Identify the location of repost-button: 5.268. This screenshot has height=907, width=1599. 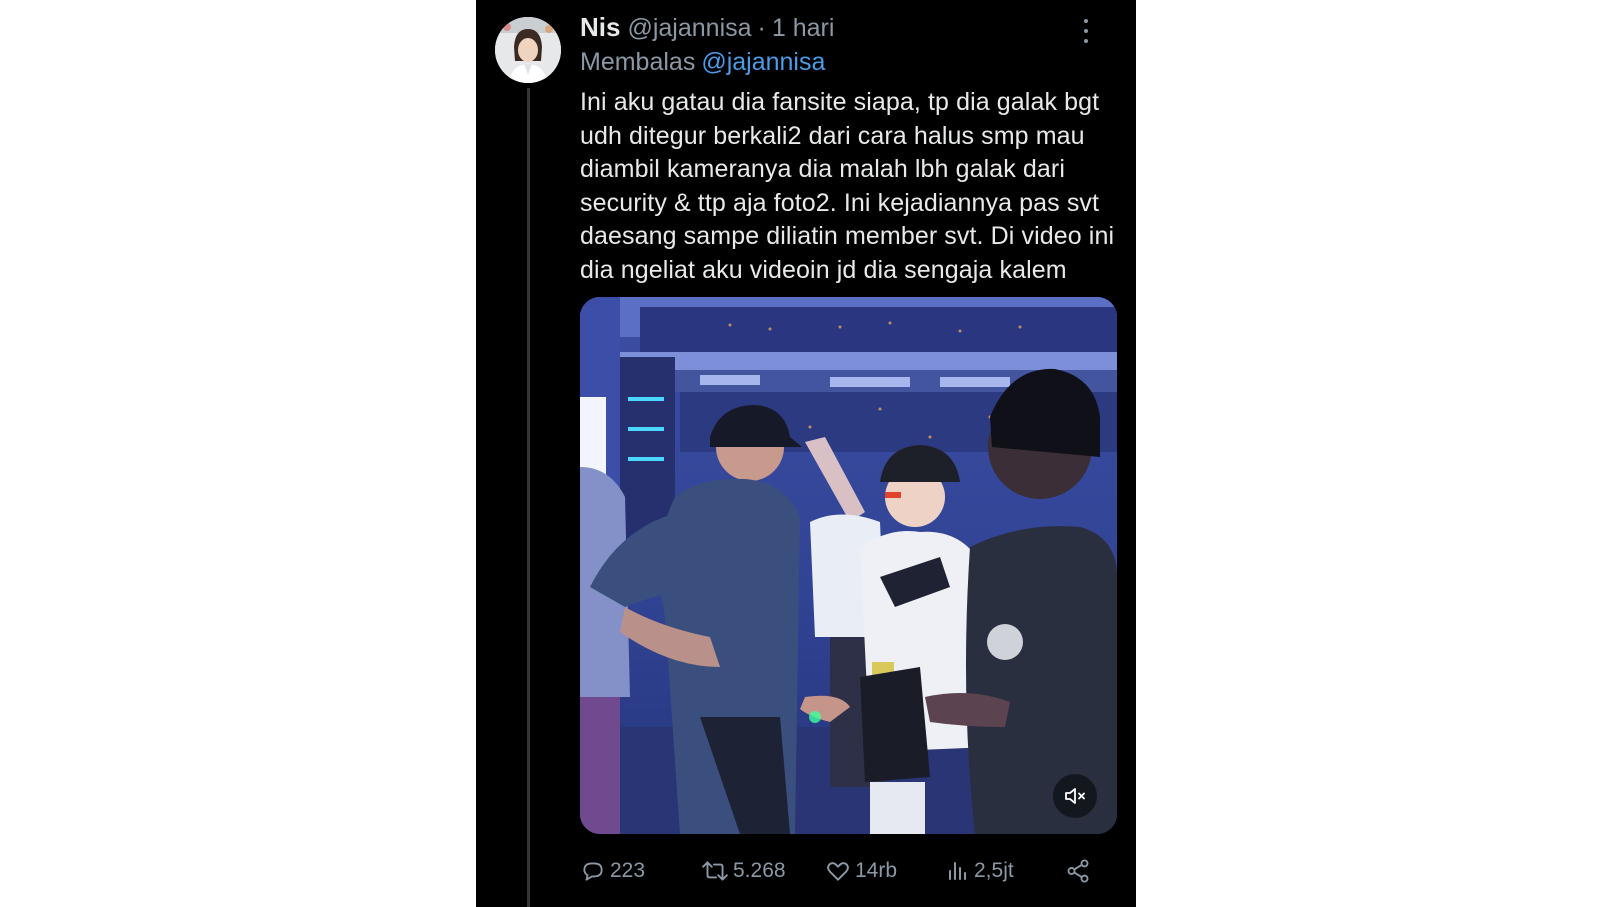
(743, 871).